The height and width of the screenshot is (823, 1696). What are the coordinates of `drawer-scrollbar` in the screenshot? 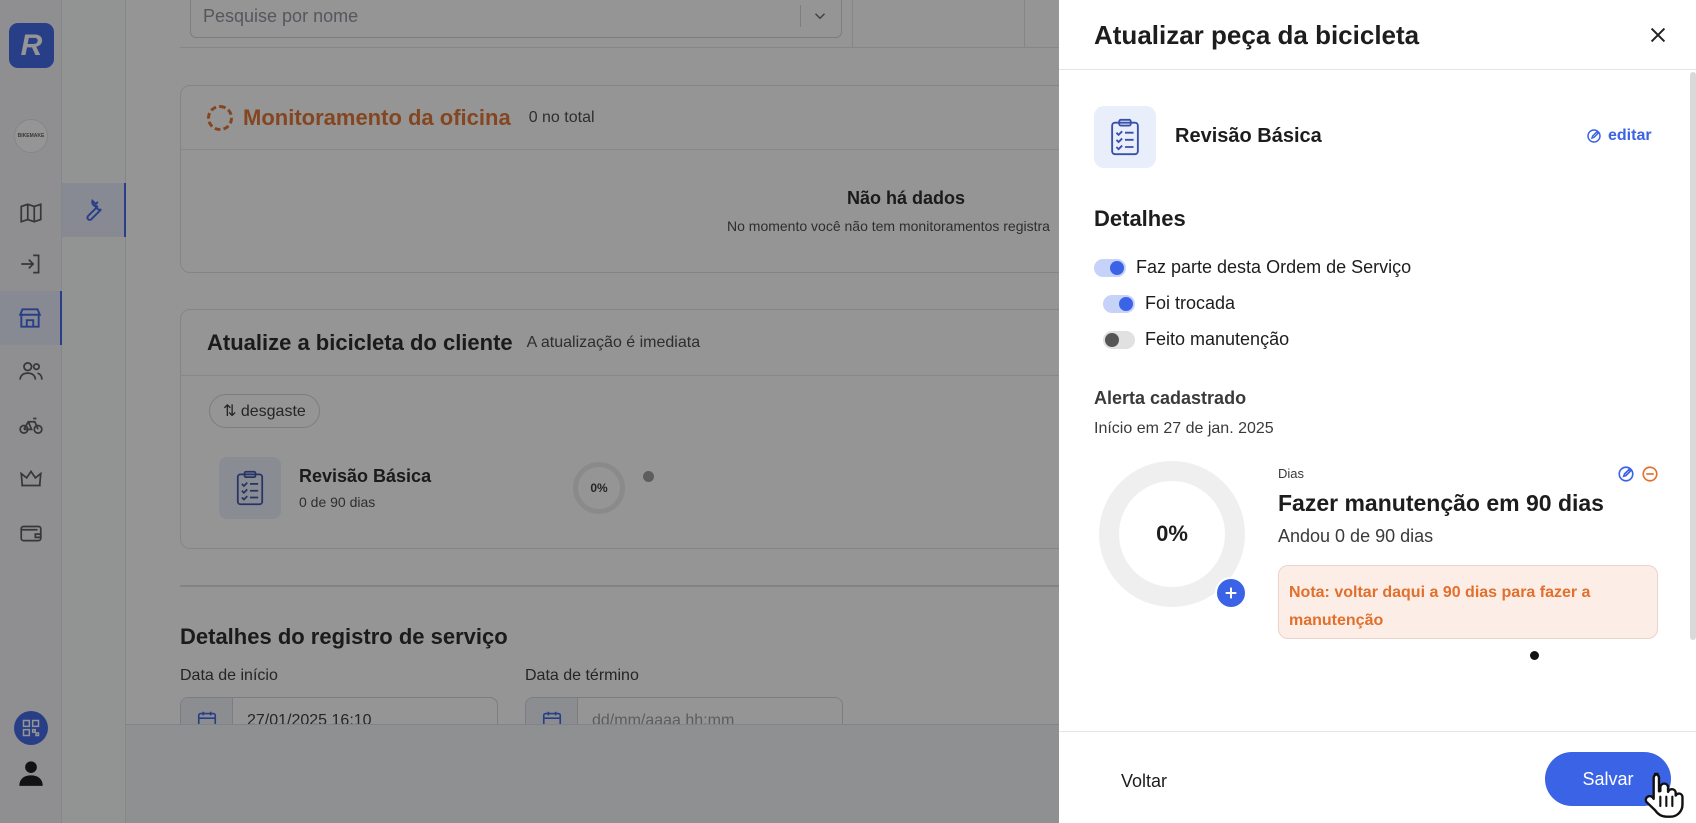 It's located at (1693, 356).